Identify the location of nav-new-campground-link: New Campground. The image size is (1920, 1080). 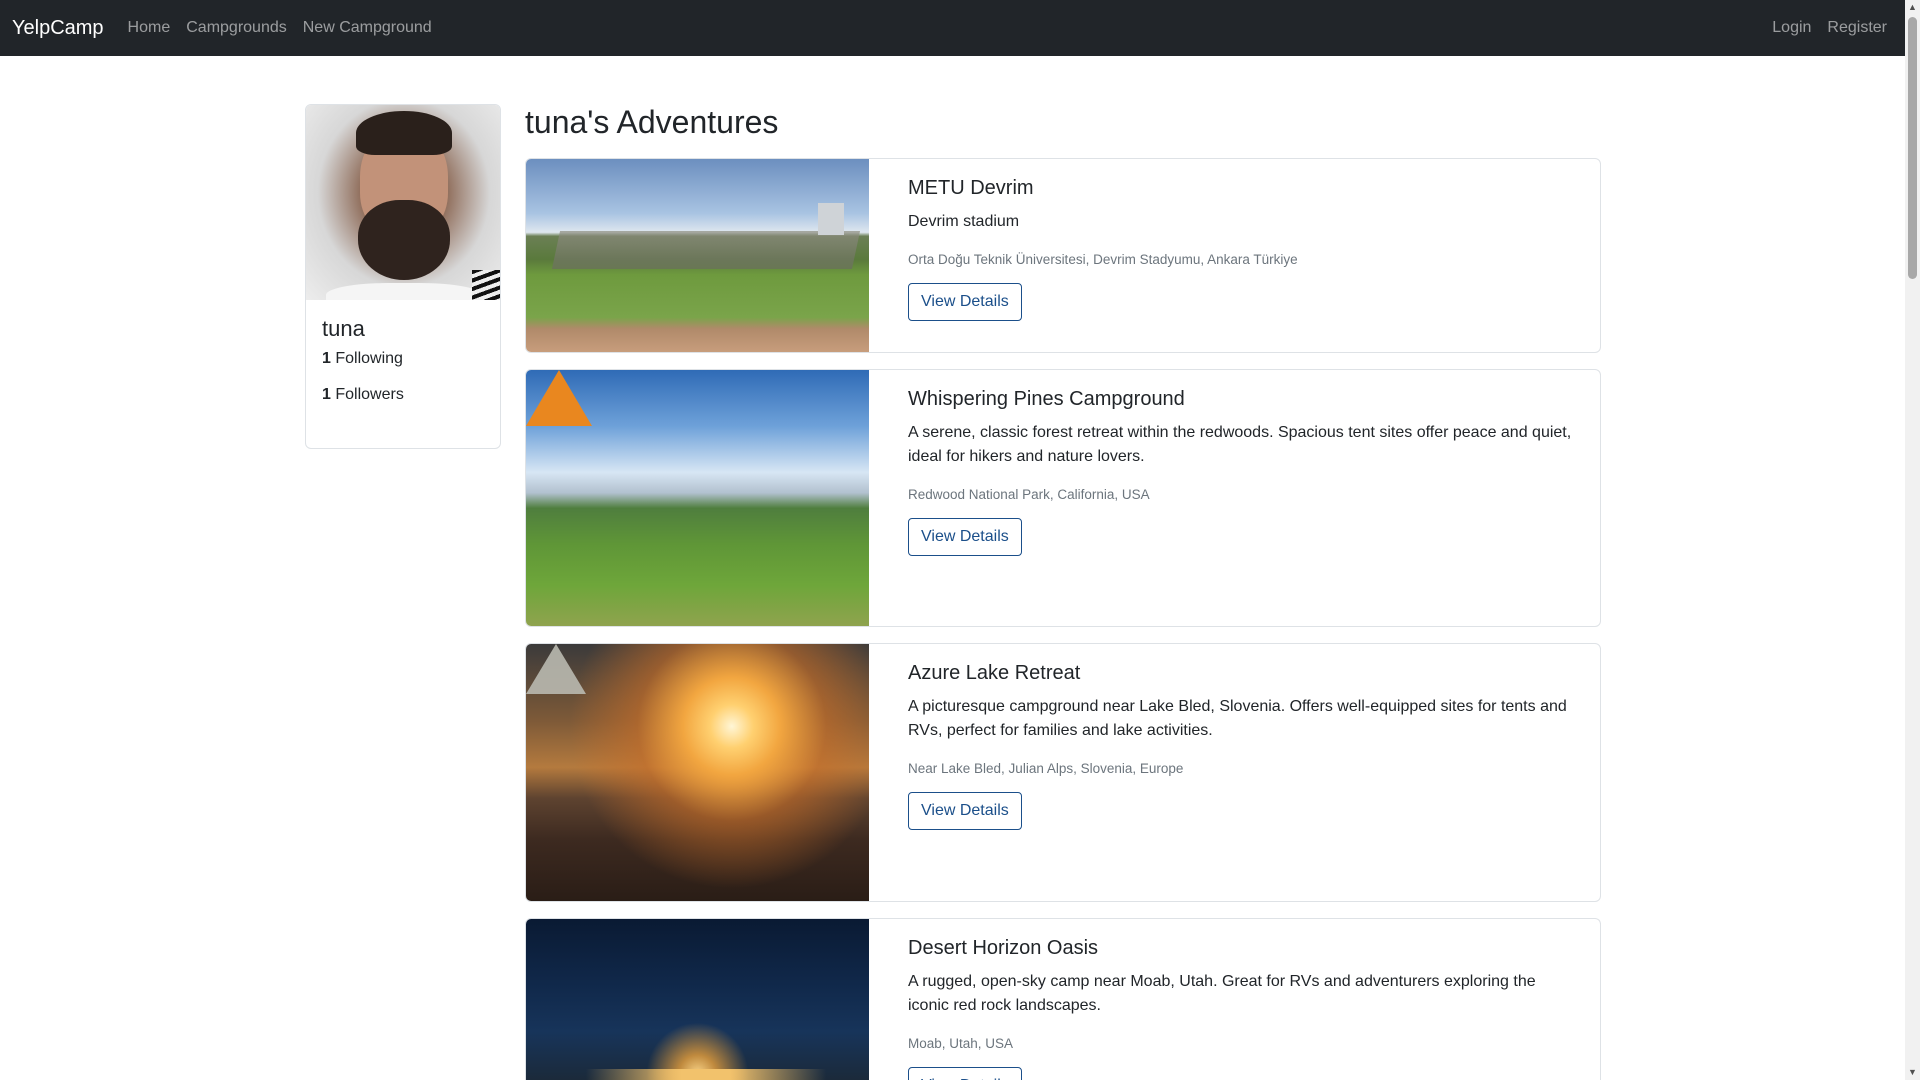
(367, 28).